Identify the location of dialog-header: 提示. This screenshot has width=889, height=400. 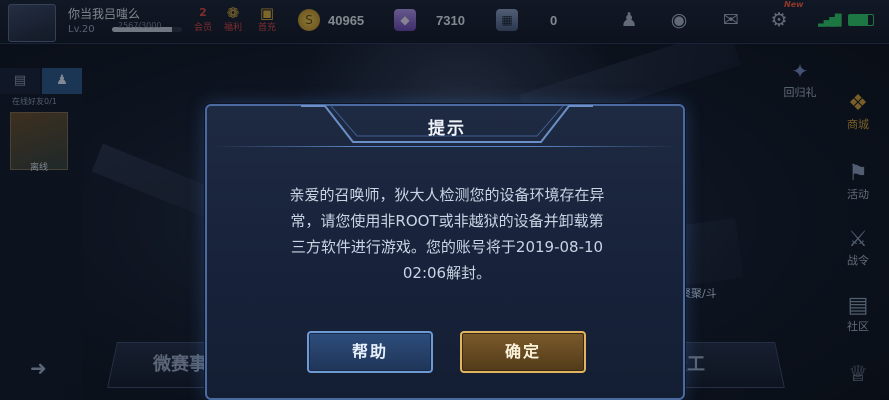
(447, 126).